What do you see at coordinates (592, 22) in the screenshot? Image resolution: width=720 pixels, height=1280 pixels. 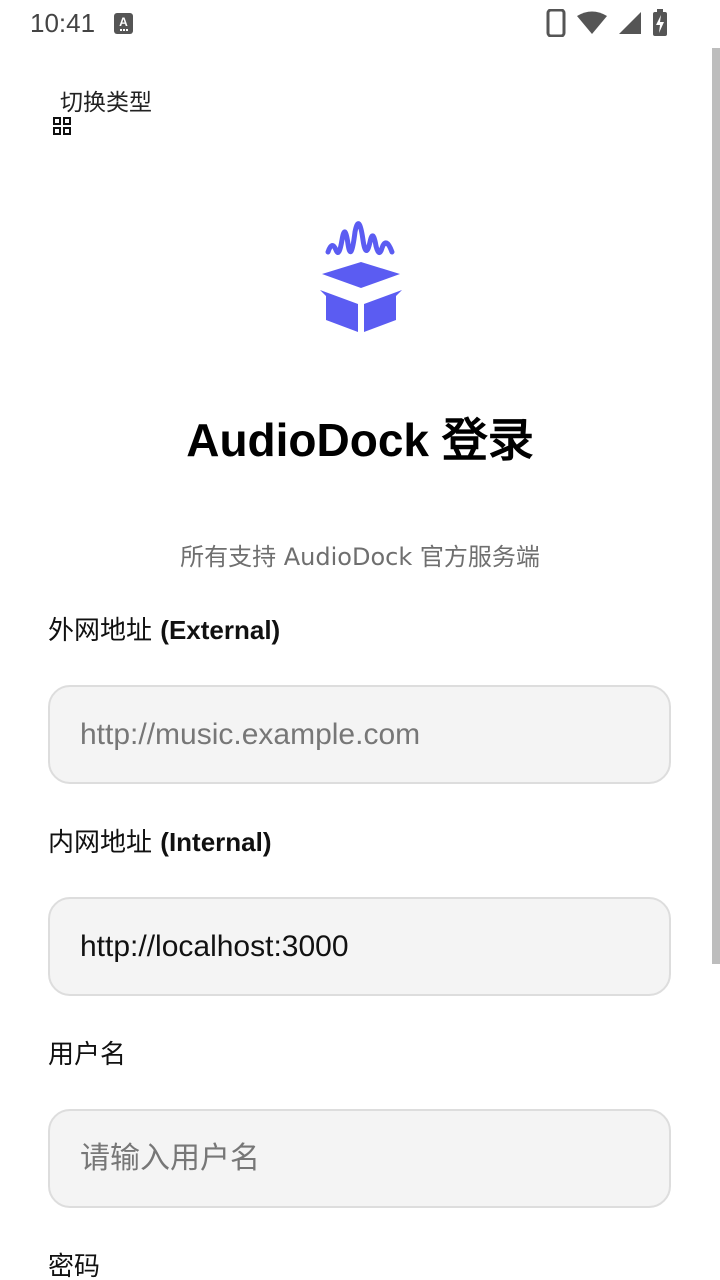 I see `wifi-icon` at bounding box center [592, 22].